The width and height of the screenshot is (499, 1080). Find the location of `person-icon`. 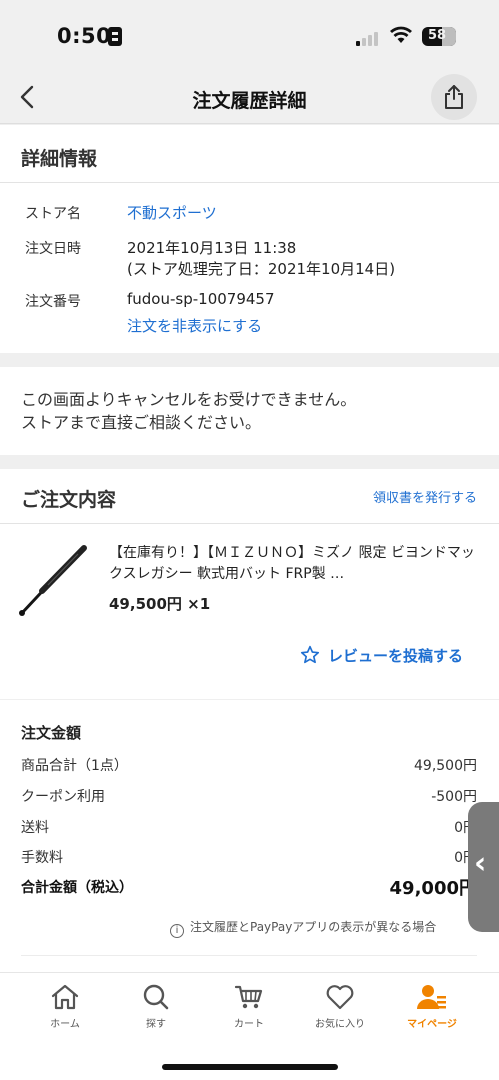

person-icon is located at coordinates (431, 997).